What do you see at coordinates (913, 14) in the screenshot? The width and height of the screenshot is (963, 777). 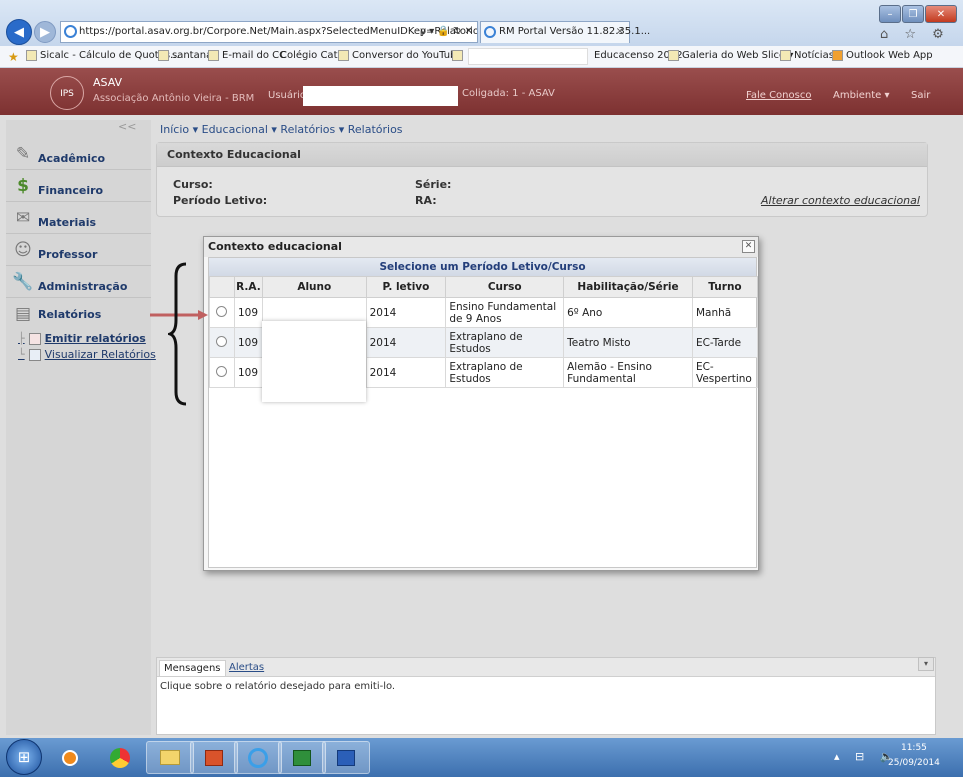 I see `window-maximize-button: ❐` at bounding box center [913, 14].